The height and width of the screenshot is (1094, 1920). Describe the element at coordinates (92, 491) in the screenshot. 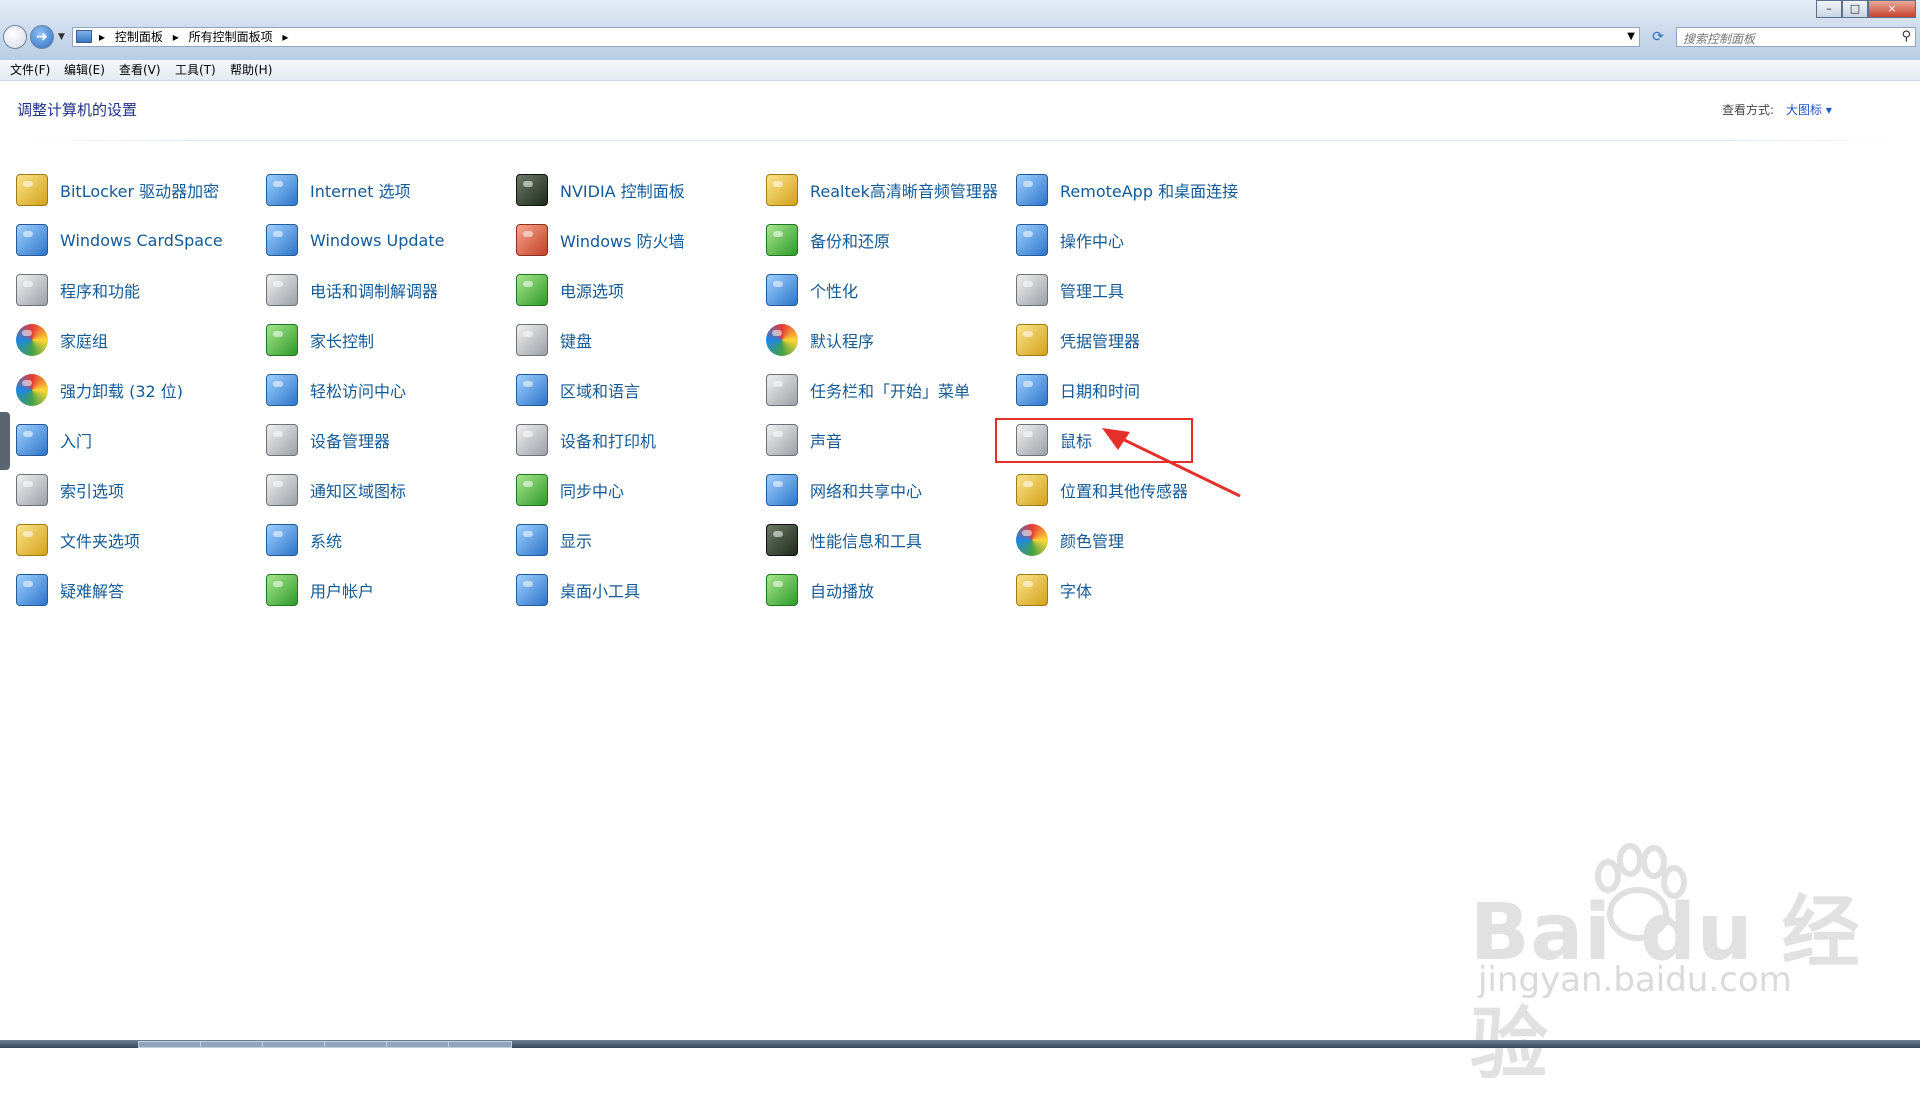

I see `cp-item-label: 索引选项` at that location.